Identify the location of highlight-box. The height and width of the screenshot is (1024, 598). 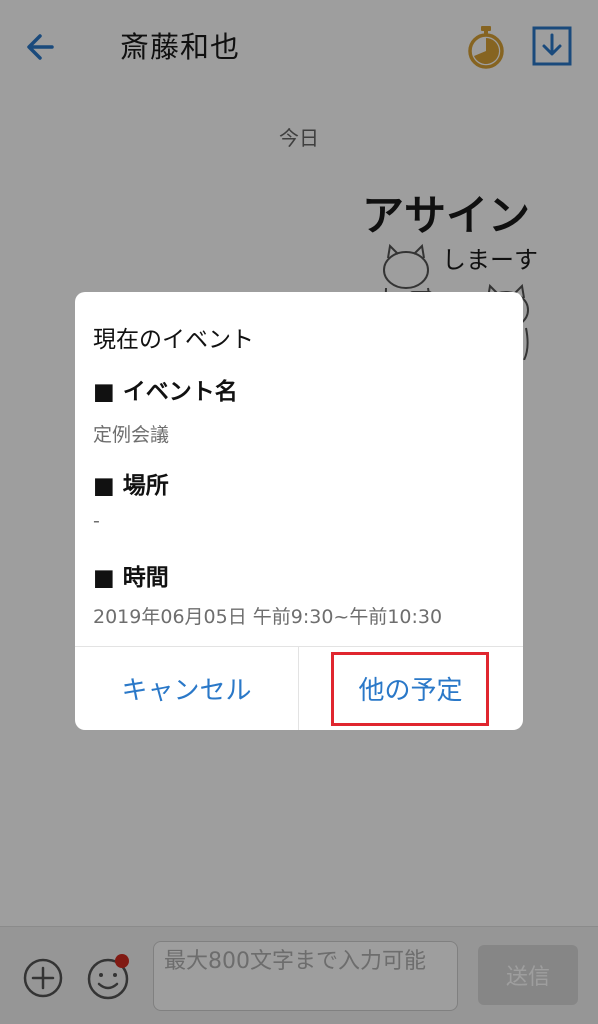
(410, 689).